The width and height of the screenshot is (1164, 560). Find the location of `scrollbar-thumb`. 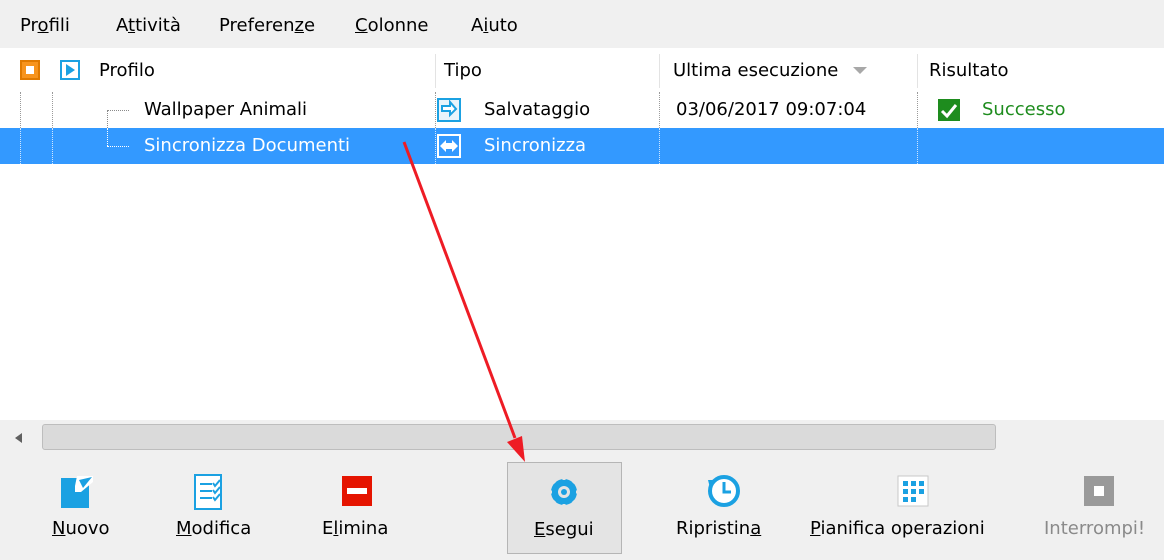

scrollbar-thumb is located at coordinates (519, 437).